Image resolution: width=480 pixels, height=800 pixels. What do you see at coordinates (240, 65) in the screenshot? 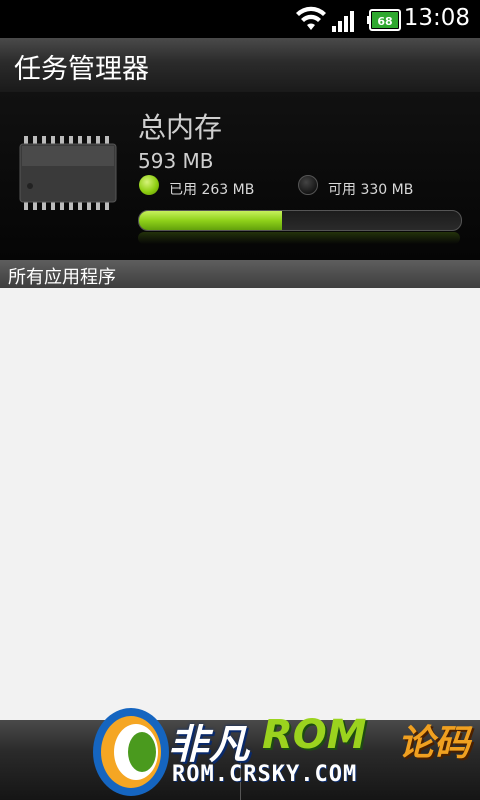
I see `title-bar: 任务管理器` at bounding box center [240, 65].